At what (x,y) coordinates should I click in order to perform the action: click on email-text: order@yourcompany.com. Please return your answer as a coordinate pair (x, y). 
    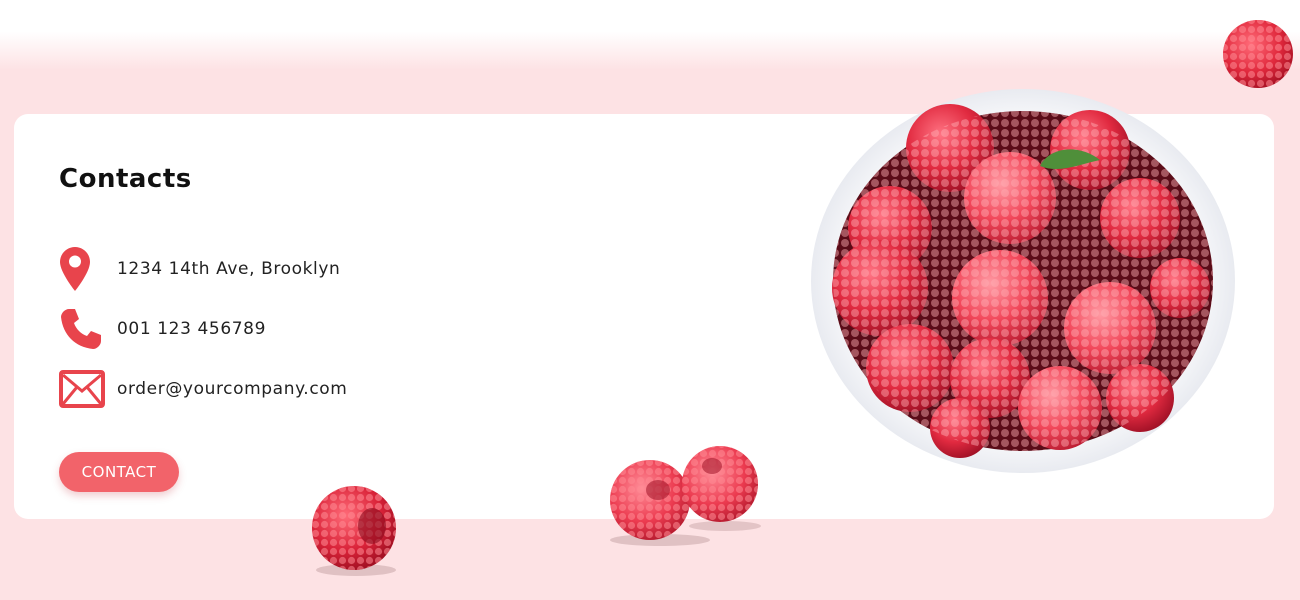
    Looking at the image, I should click on (232, 389).